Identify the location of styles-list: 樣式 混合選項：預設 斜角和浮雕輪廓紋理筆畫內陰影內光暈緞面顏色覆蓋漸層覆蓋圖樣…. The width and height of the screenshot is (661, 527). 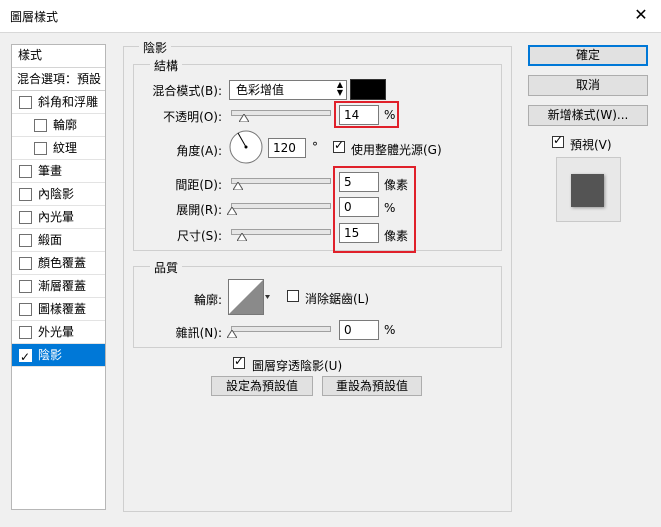
(58, 277).